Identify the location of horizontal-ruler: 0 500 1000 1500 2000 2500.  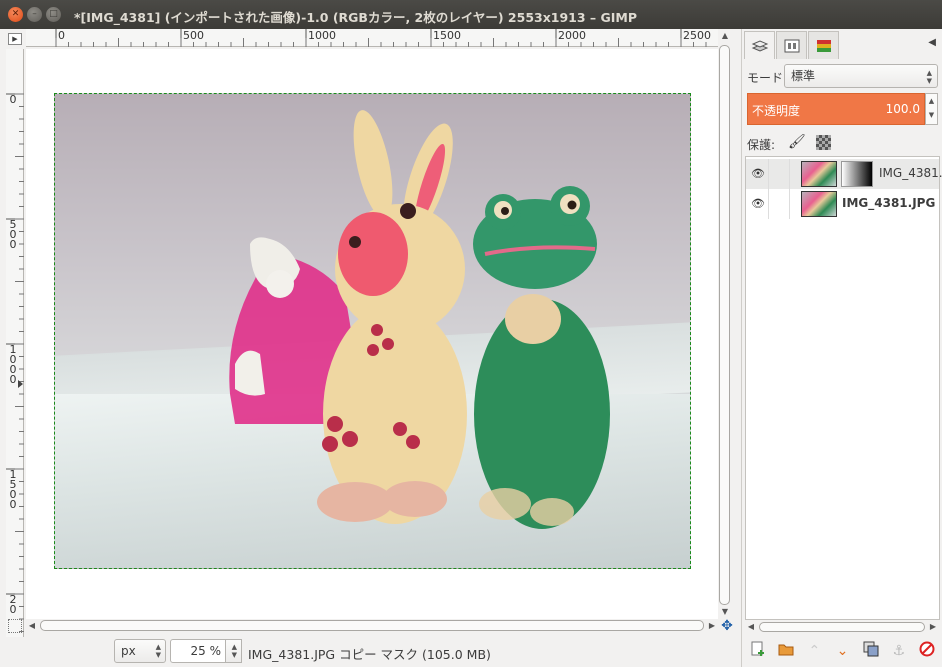
(372, 38).